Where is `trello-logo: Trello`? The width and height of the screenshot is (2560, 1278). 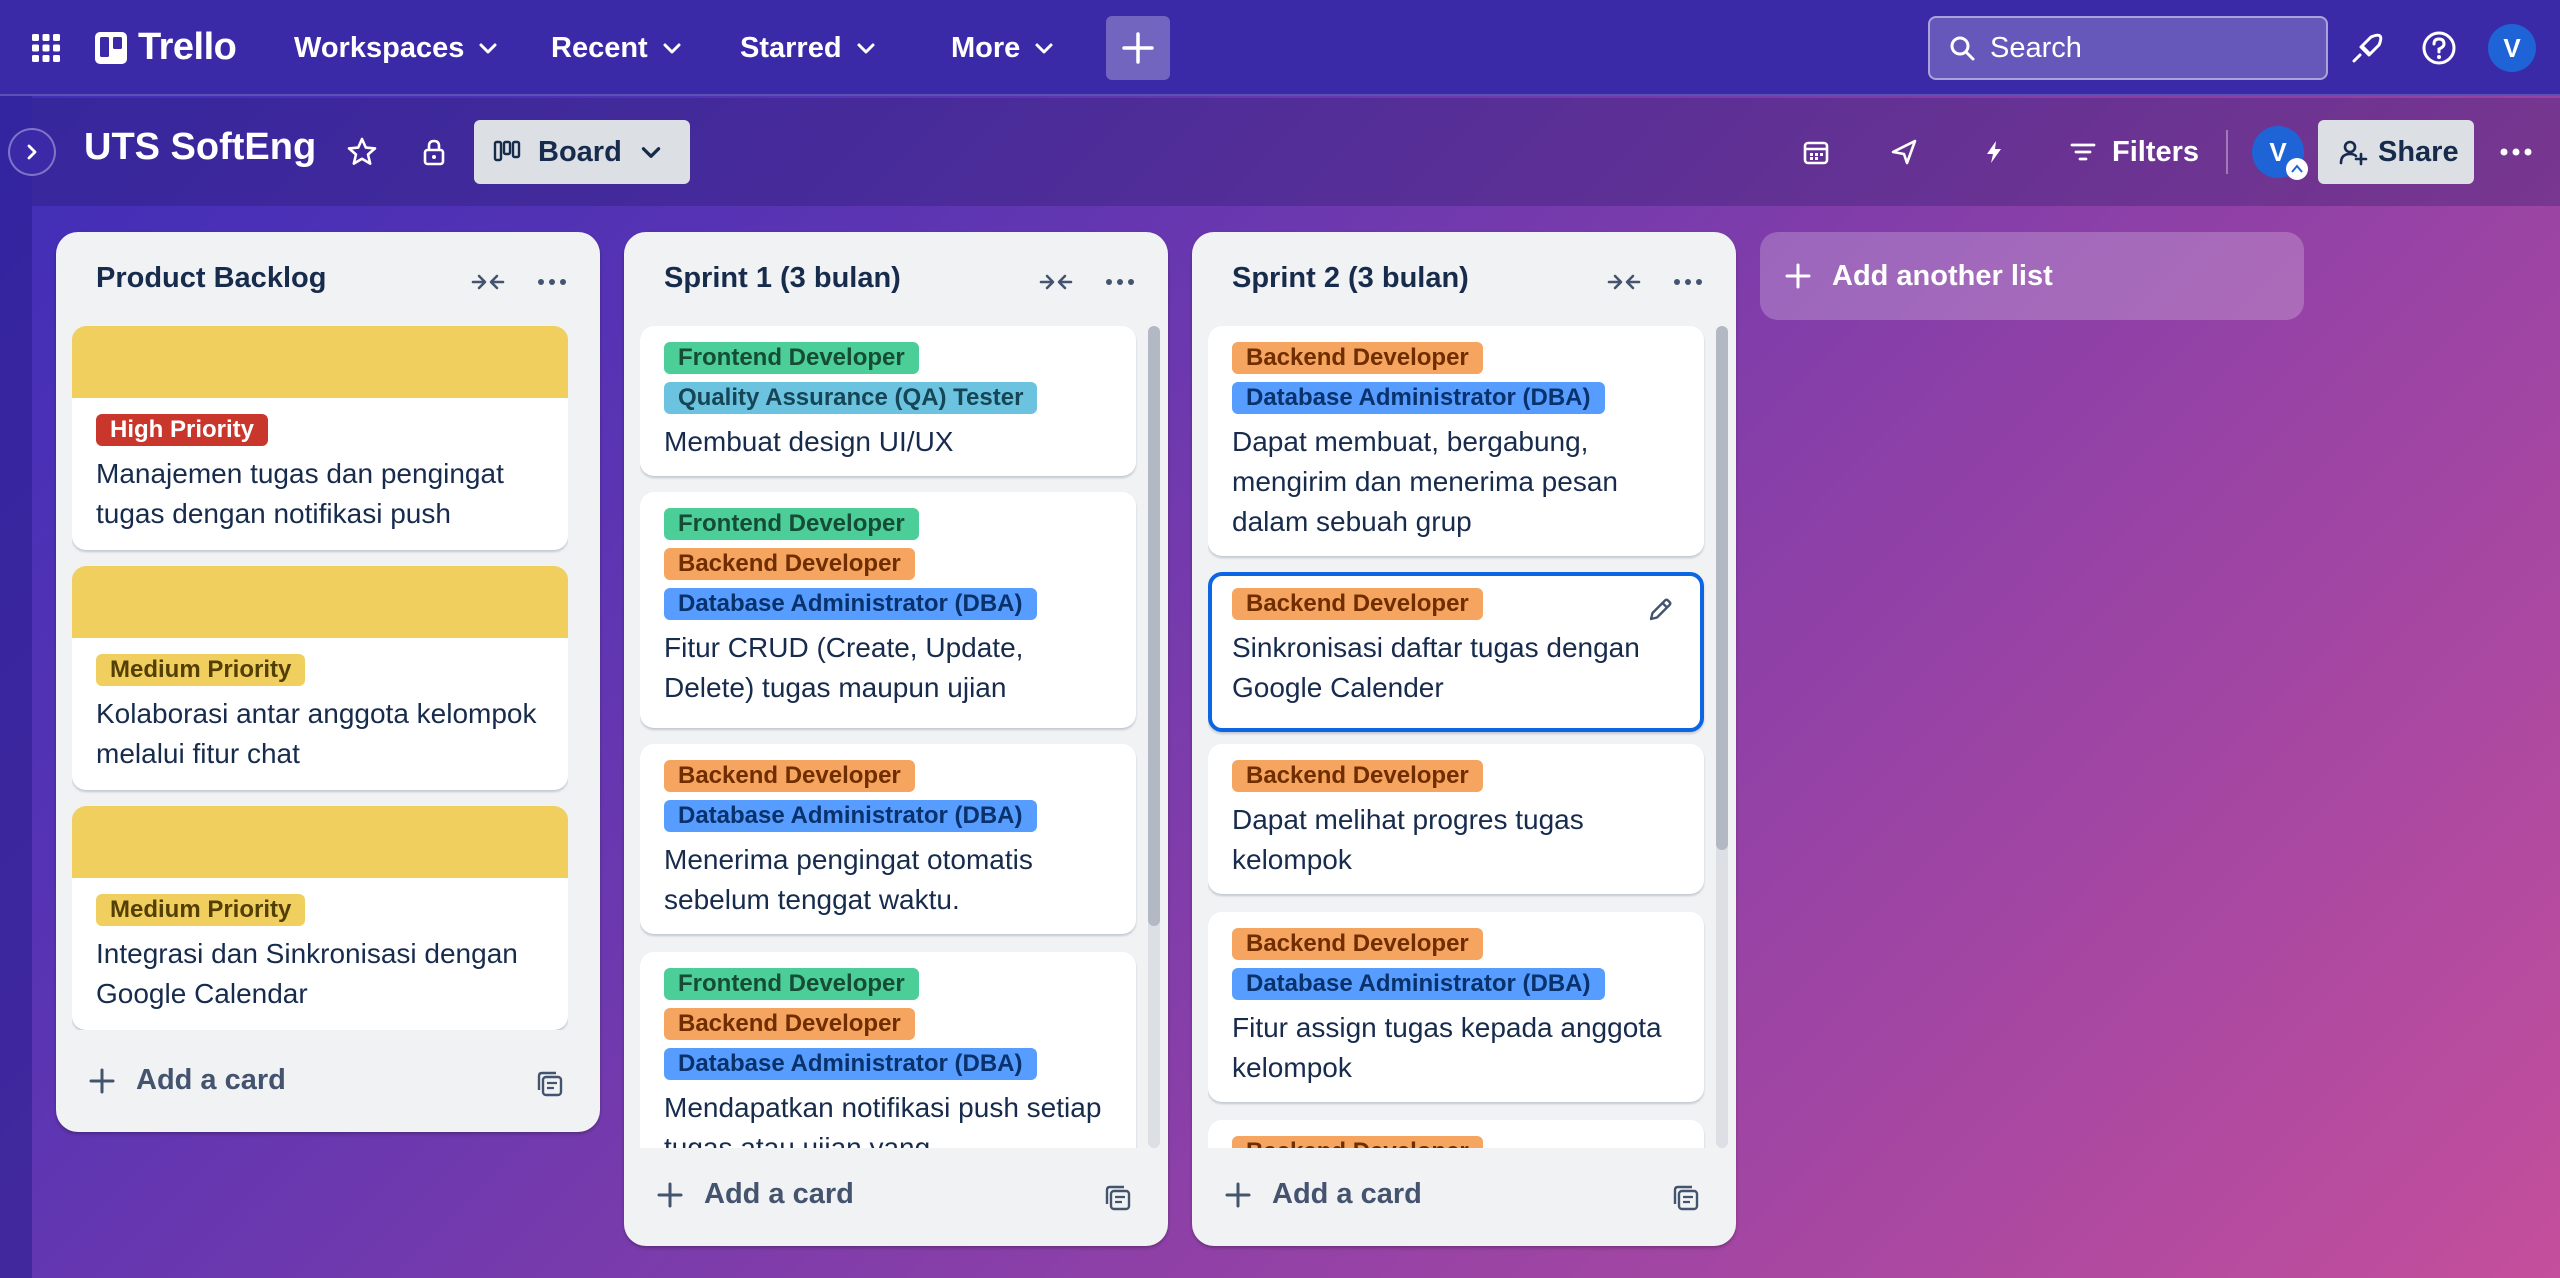
trello-logo: Trello is located at coordinates (165, 47).